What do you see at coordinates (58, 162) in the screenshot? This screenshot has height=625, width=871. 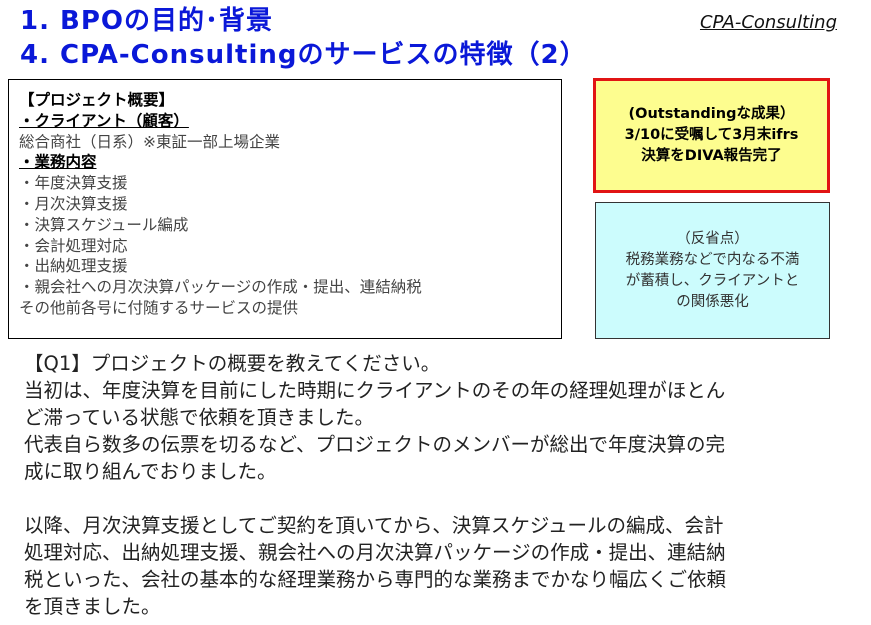 I see `business-label: ・業務内容` at bounding box center [58, 162].